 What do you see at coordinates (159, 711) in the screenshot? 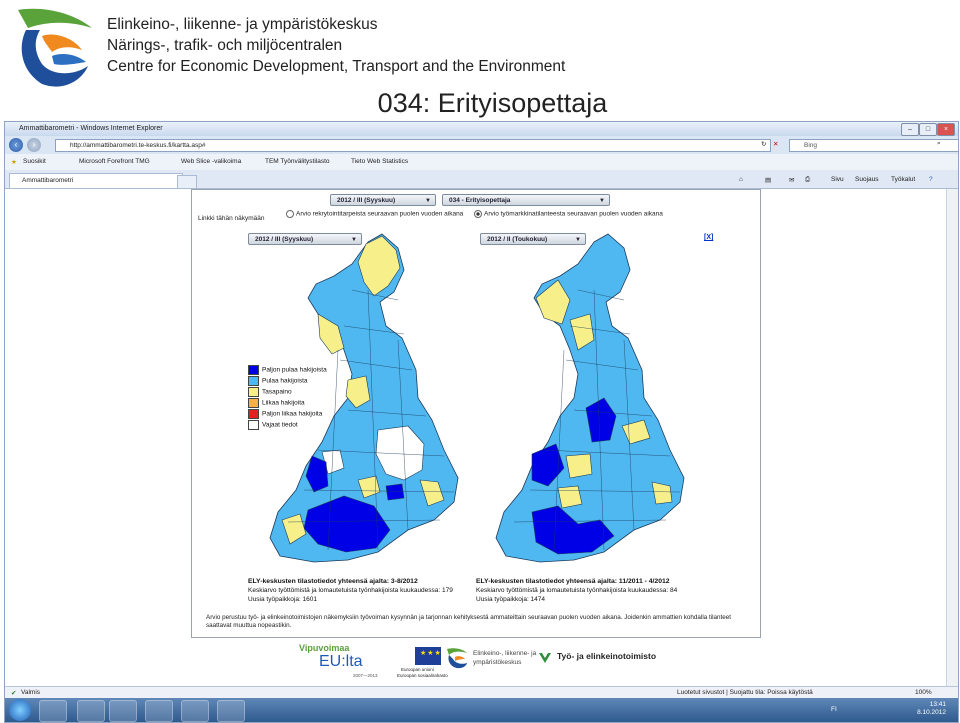
I see `taskbar-app-icon` at bounding box center [159, 711].